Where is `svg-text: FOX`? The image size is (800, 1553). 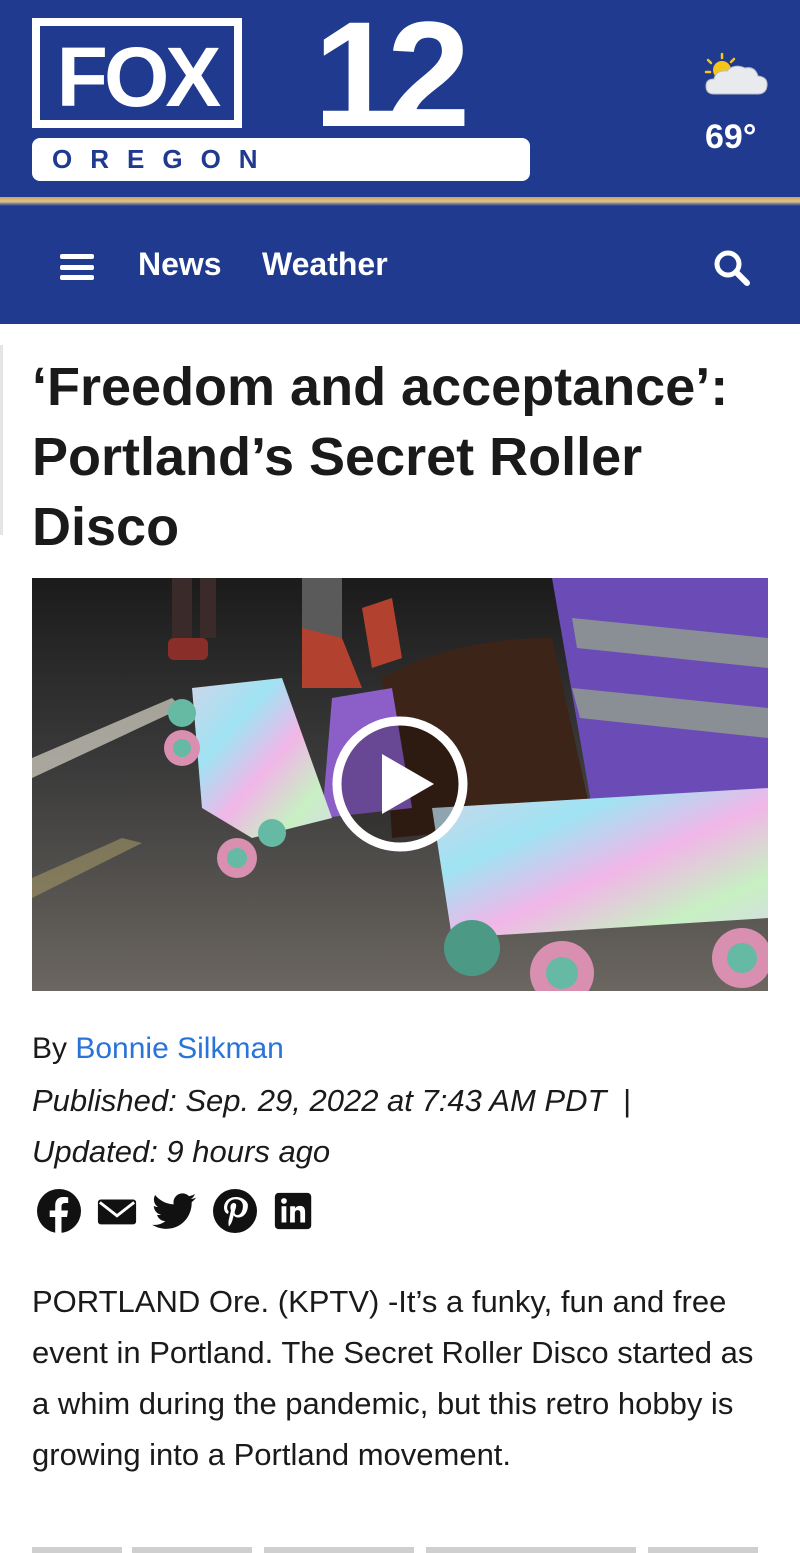
svg-text: FOX is located at coordinates (139, 77).